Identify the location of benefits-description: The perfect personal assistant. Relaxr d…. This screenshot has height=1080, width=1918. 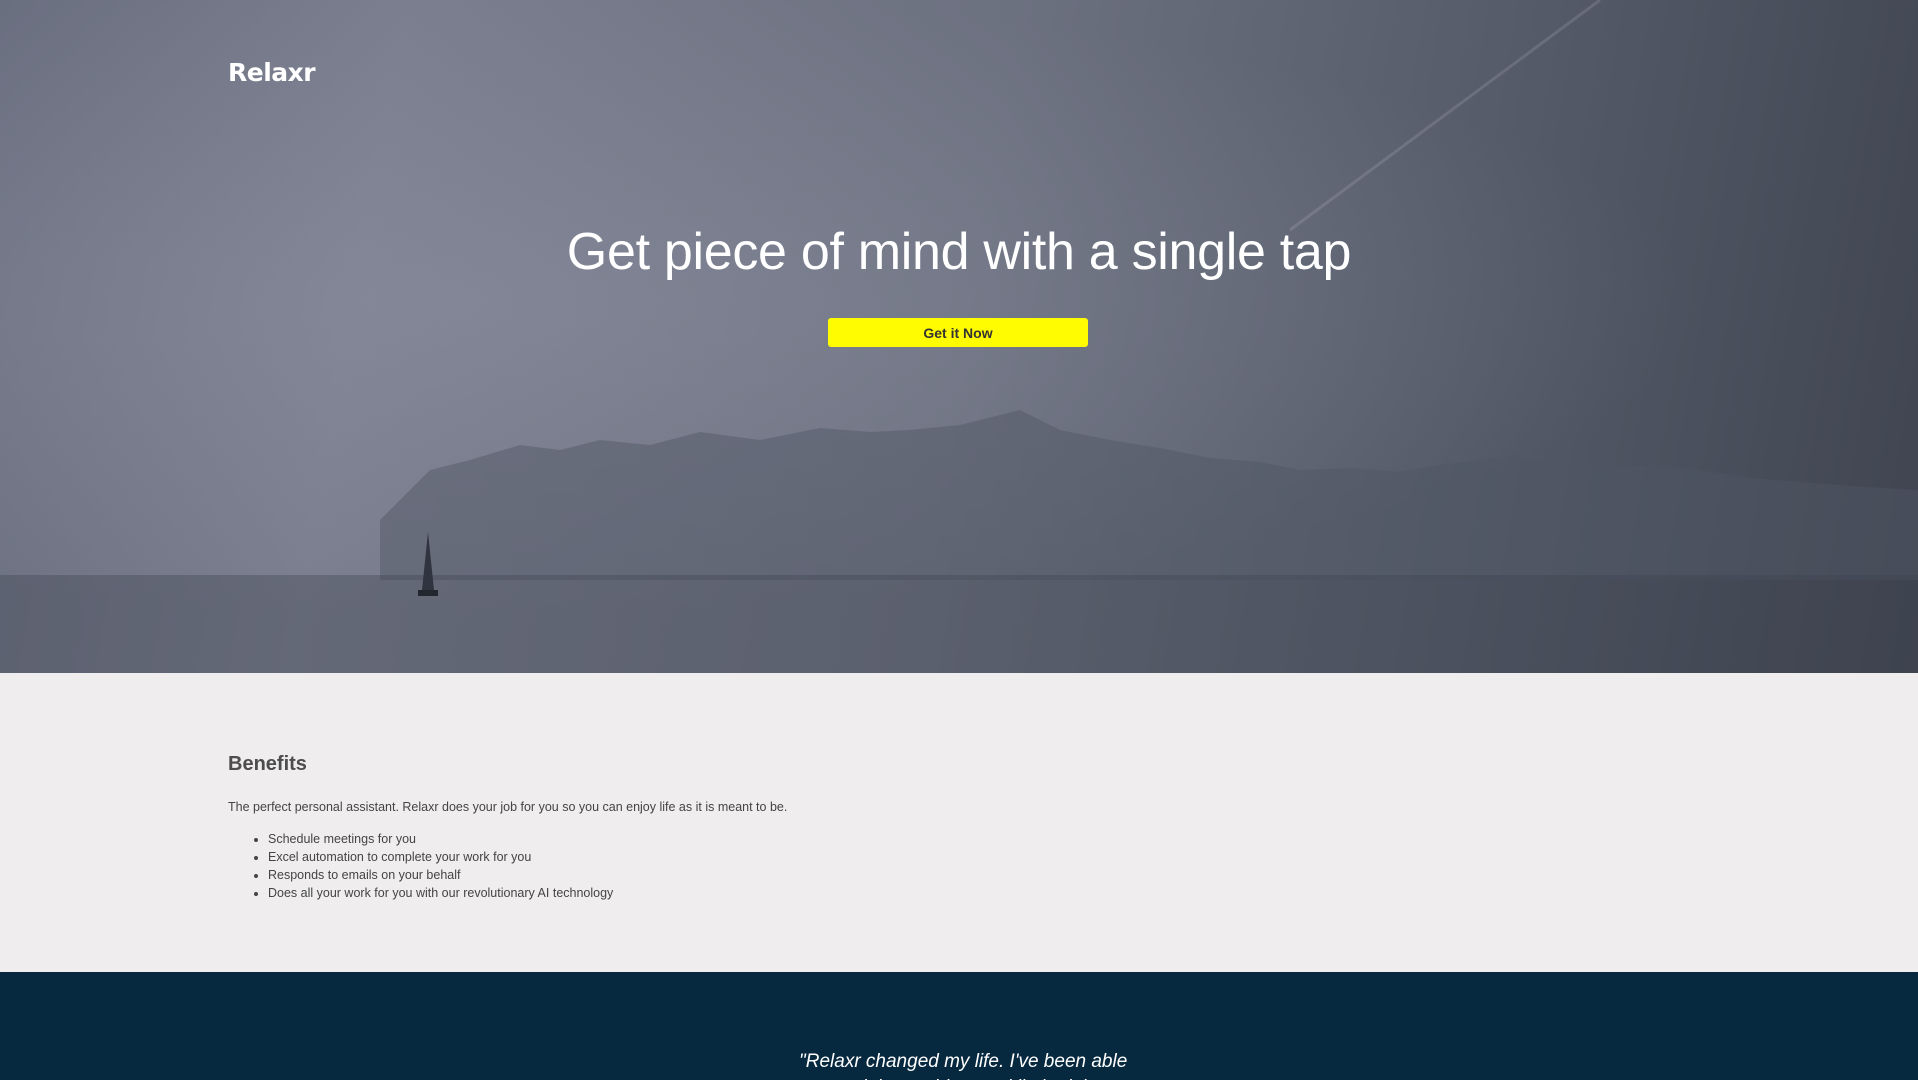
(508, 807).